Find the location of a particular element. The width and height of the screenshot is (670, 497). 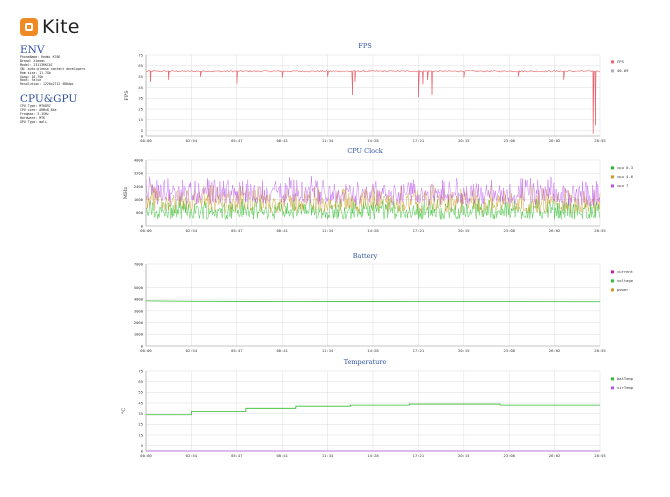

y-tick-label: 3200 is located at coordinates (139, 173).